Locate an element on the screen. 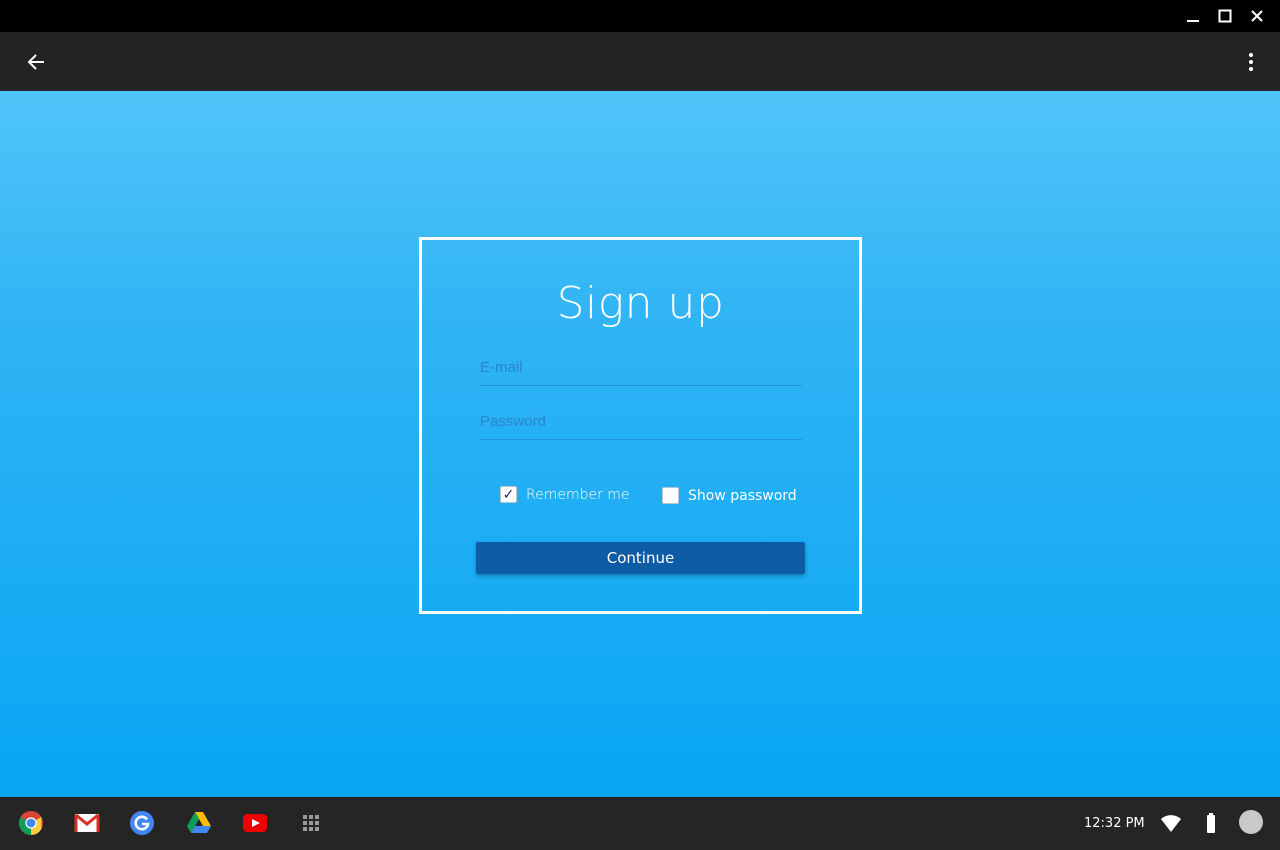  status-clock: 12:32 PM is located at coordinates (1114, 823).